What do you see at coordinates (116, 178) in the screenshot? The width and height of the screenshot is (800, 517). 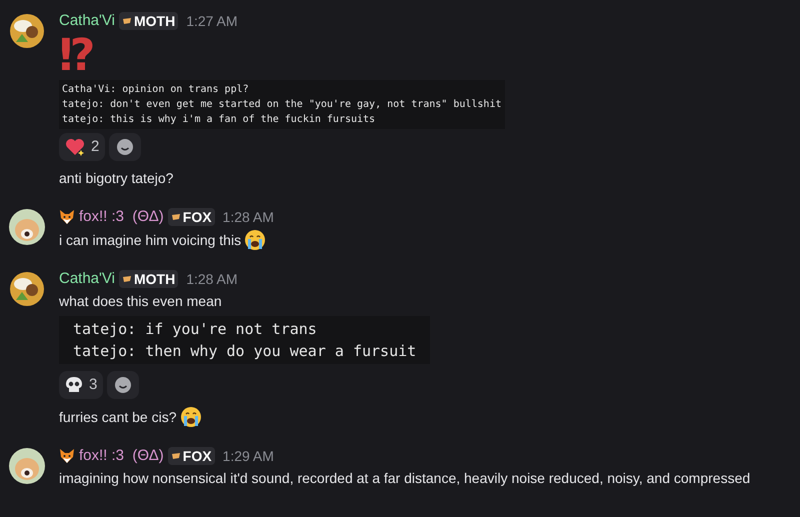 I see `message-text: anti bigotry tatejo?` at bounding box center [116, 178].